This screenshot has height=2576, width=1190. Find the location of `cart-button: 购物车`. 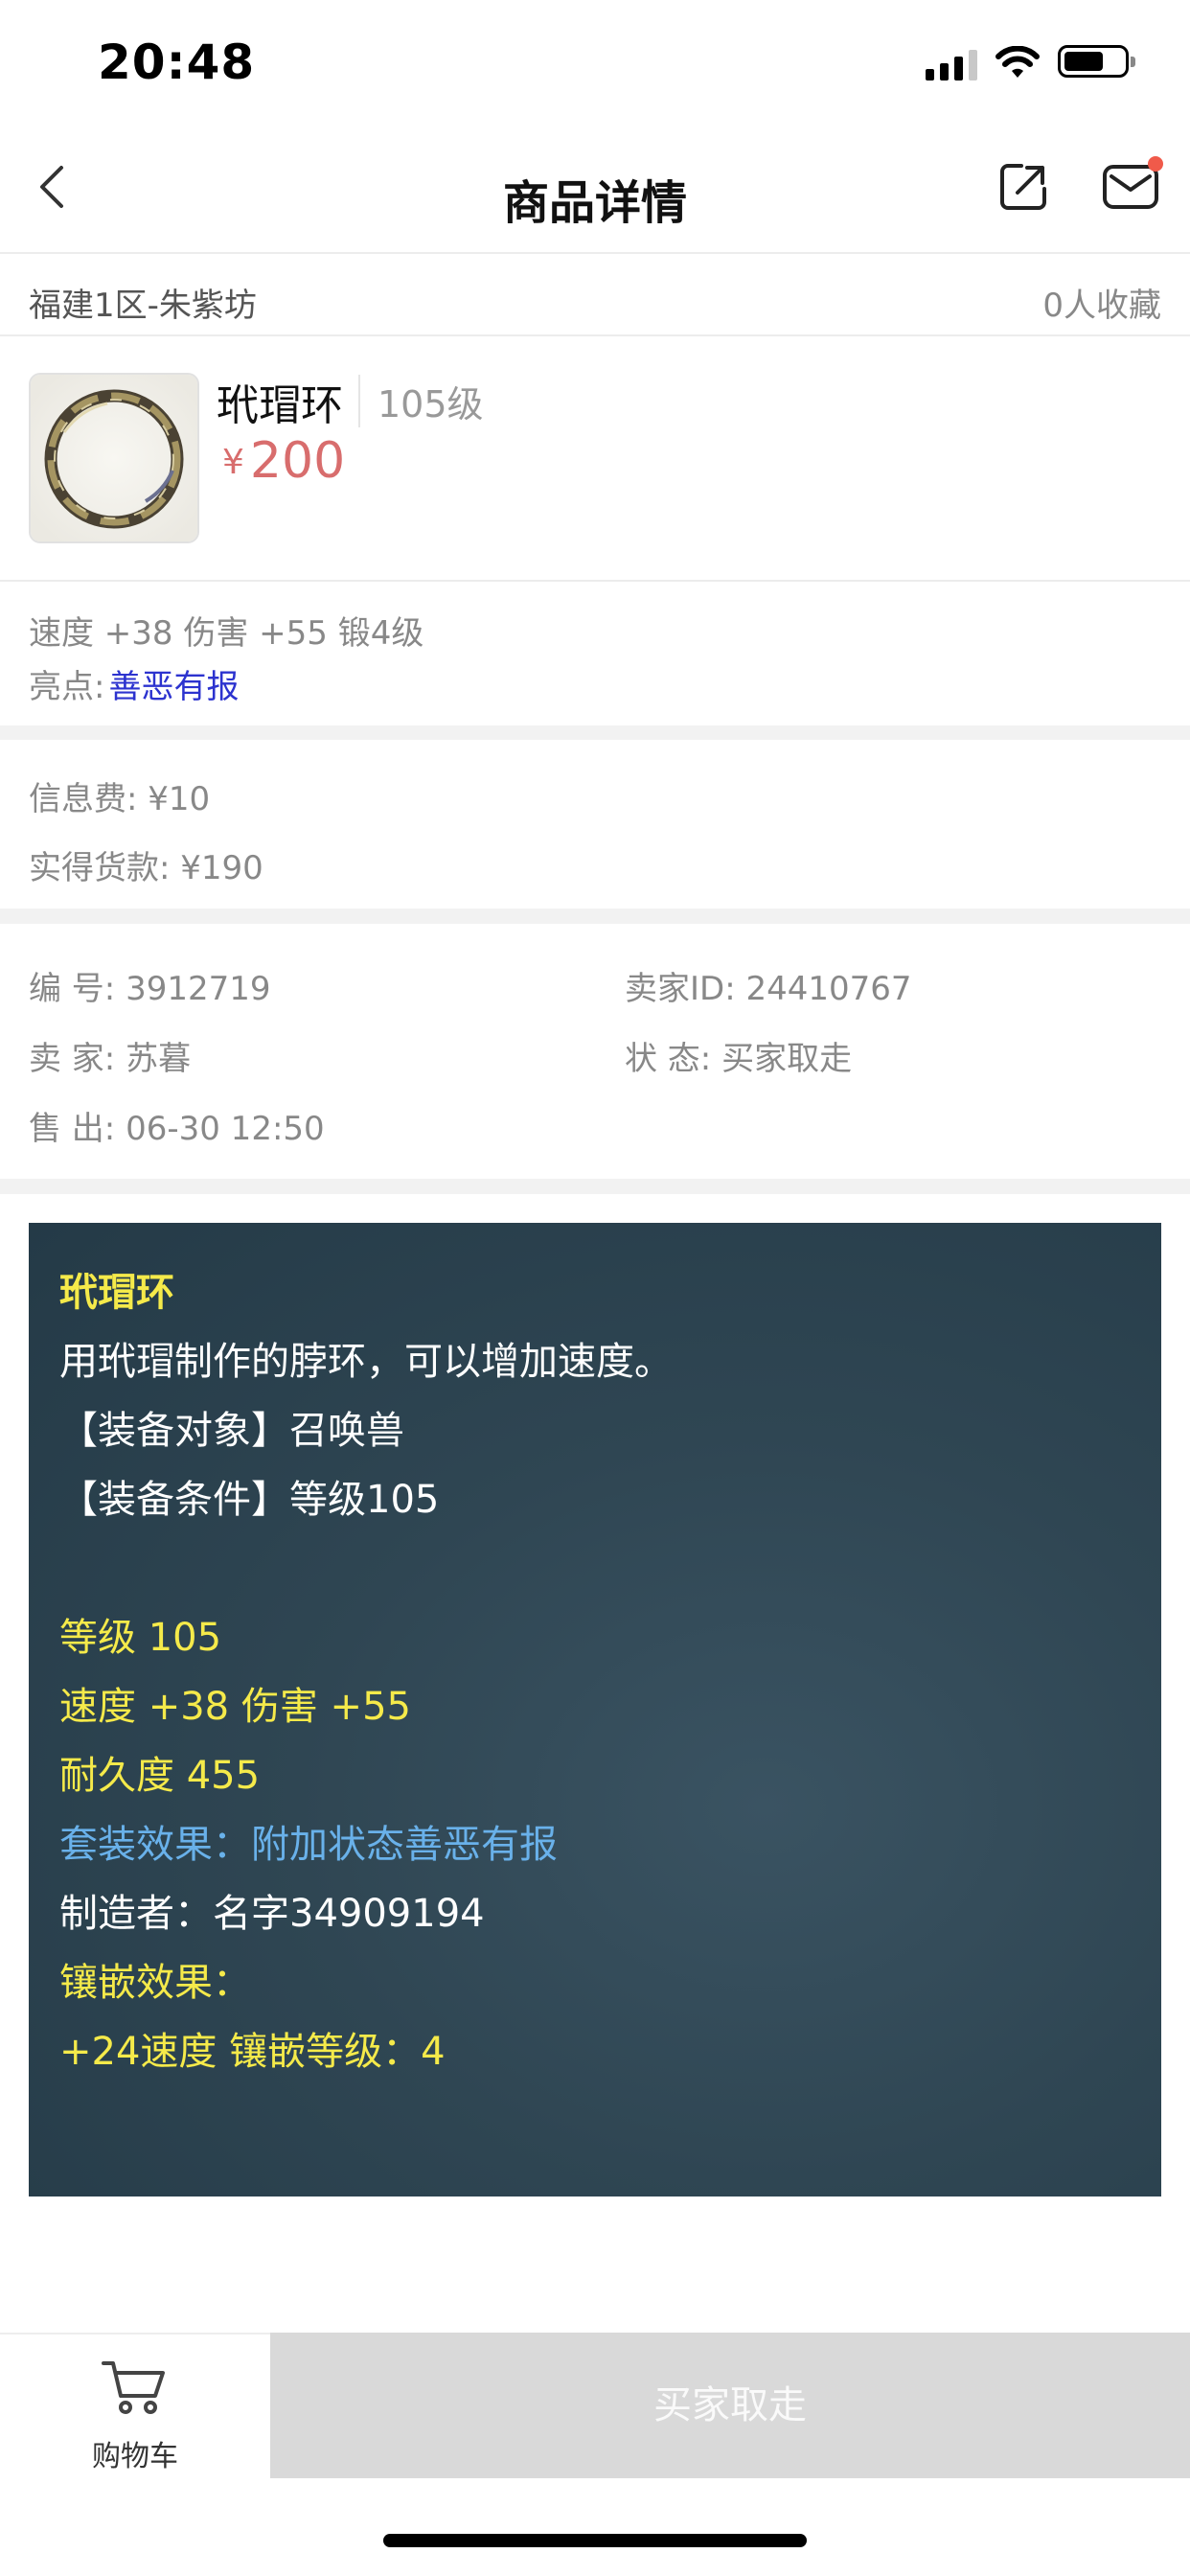

cart-button: 购物车 is located at coordinates (135, 2405).